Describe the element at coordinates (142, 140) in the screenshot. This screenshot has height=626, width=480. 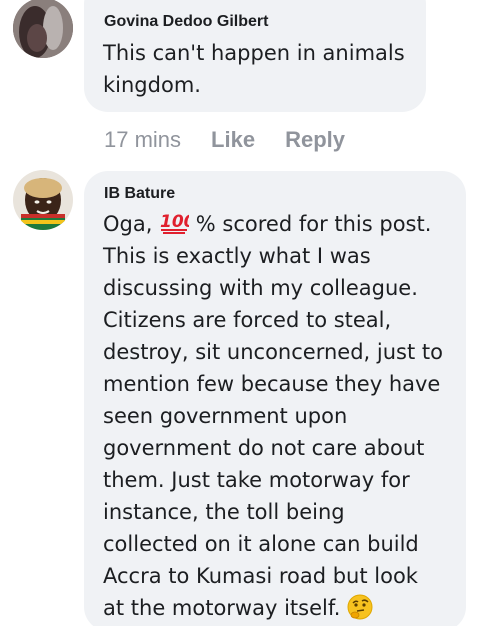
I see `comment-timestamp: 17 mins` at that location.